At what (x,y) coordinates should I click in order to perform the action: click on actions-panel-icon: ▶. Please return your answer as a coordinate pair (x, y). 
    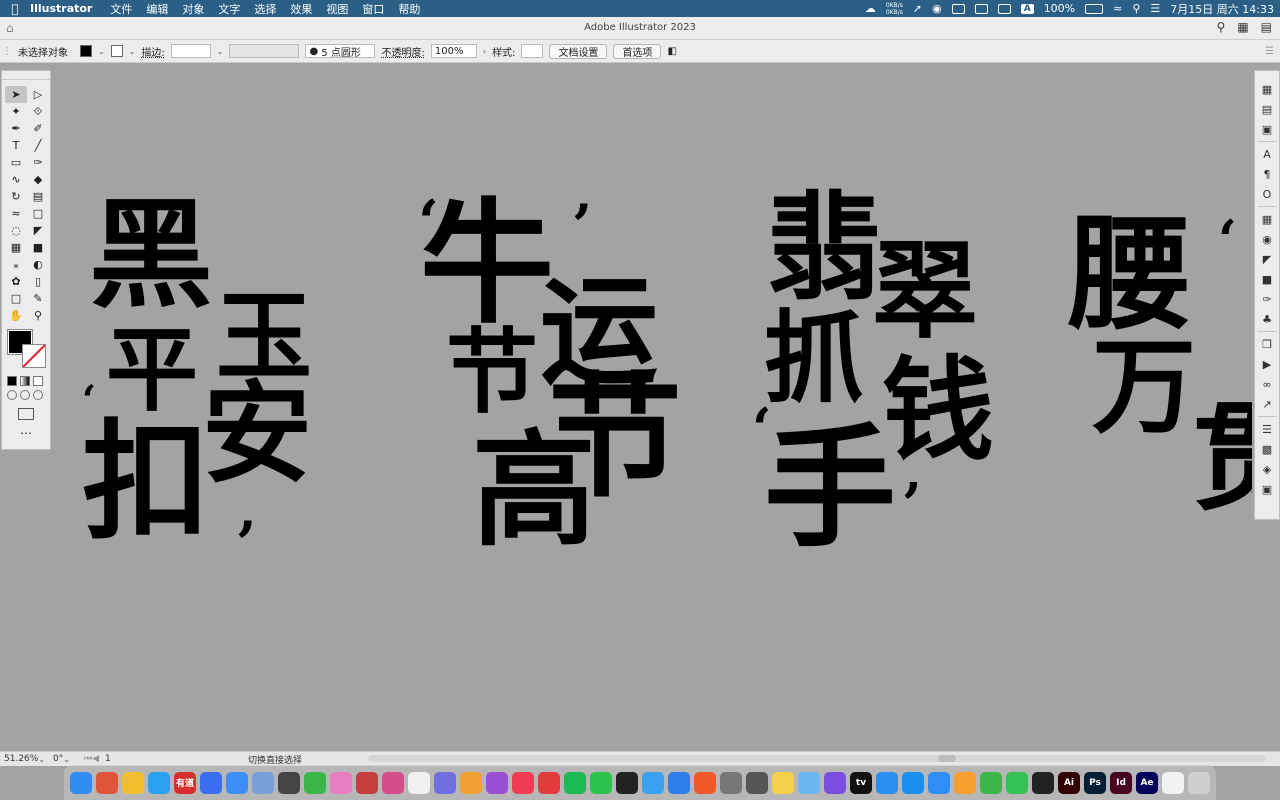
    Looking at the image, I should click on (1267, 364).